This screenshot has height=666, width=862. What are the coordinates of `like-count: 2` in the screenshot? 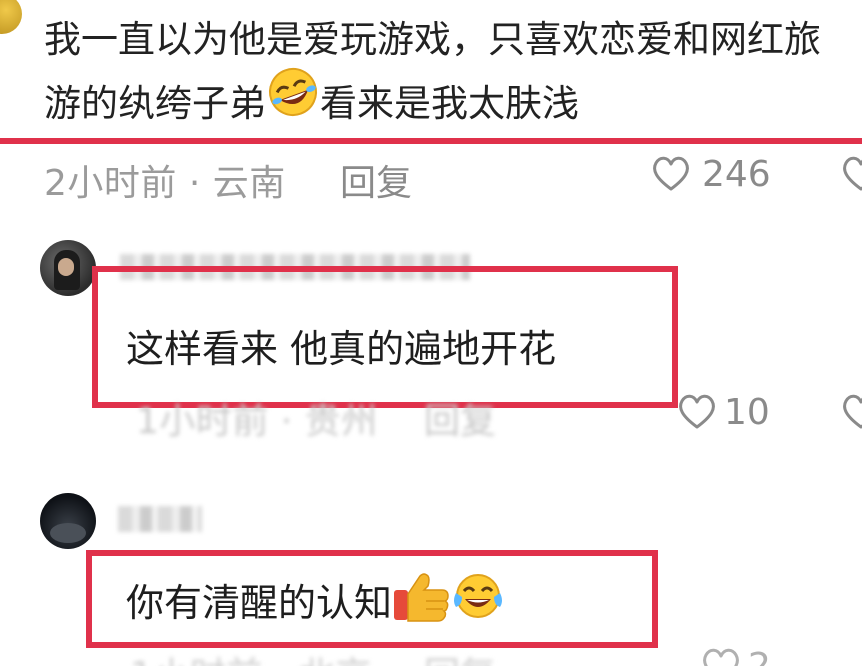 It's located at (759, 656).